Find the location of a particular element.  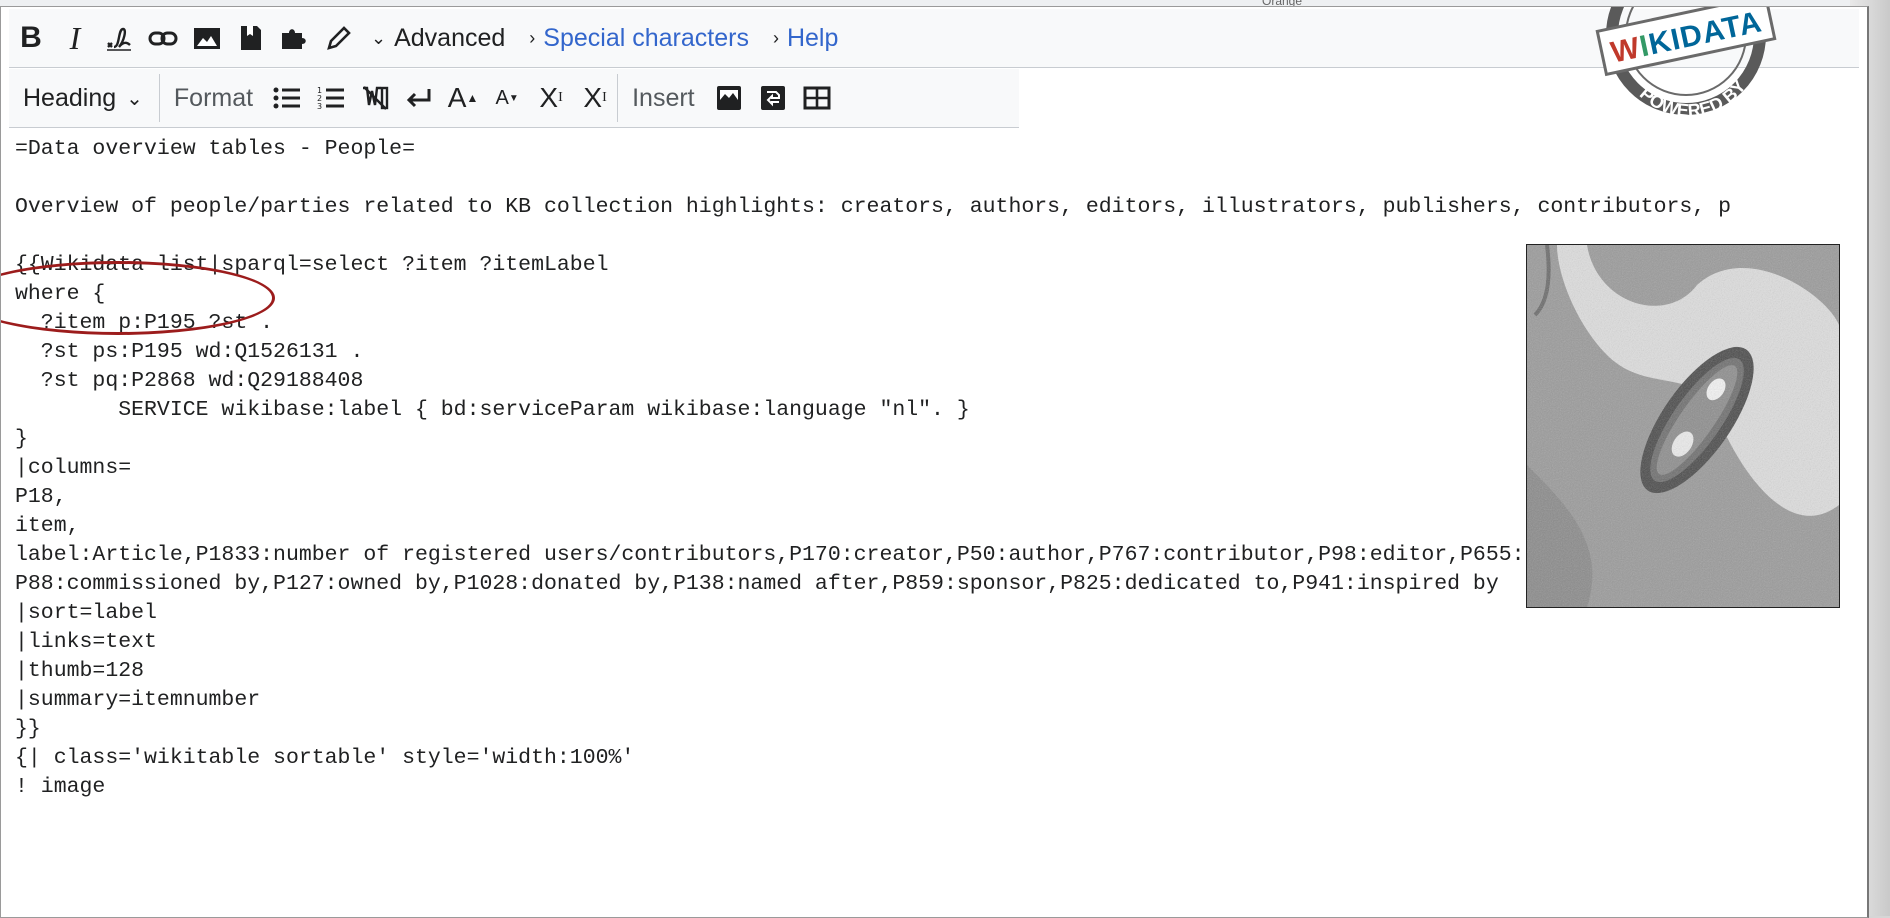

small-text-button: A ▼ is located at coordinates (507, 98).